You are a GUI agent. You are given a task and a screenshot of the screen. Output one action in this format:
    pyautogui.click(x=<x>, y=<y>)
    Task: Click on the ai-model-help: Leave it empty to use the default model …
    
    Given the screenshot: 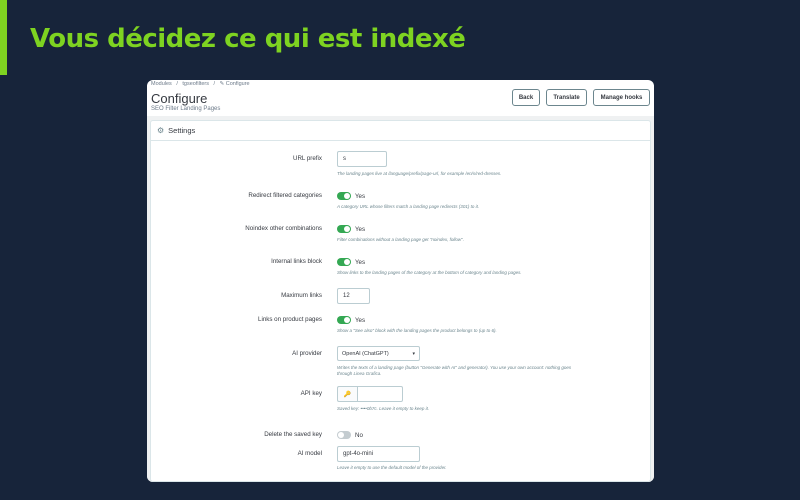 What is the action you would take?
    pyautogui.click(x=392, y=467)
    